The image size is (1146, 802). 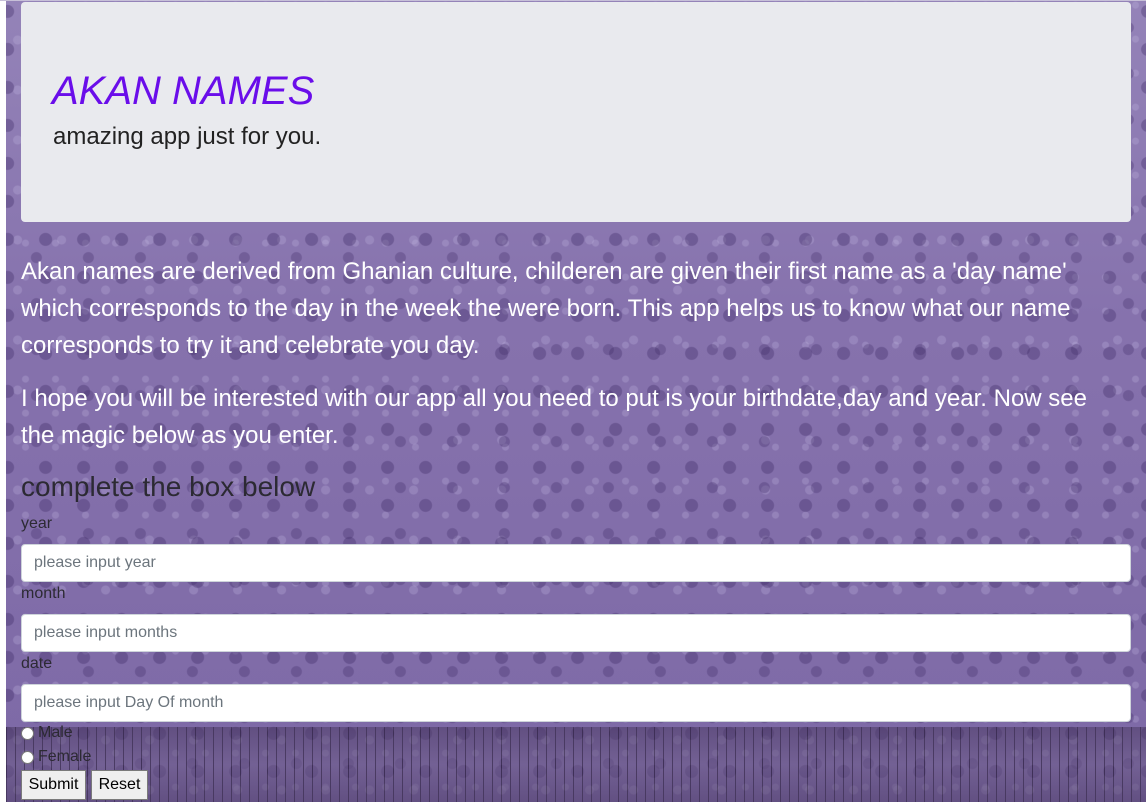 I want to click on background-tape-measure, so click(x=576, y=764).